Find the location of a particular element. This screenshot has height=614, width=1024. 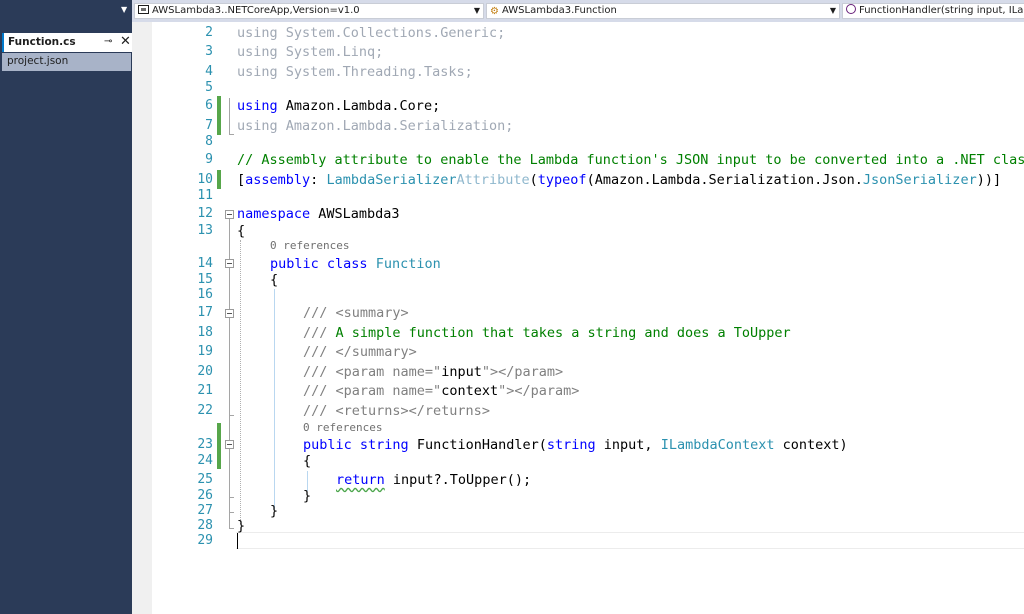

code-line-21: /// <param name="context"></param> is located at coordinates (441, 391).